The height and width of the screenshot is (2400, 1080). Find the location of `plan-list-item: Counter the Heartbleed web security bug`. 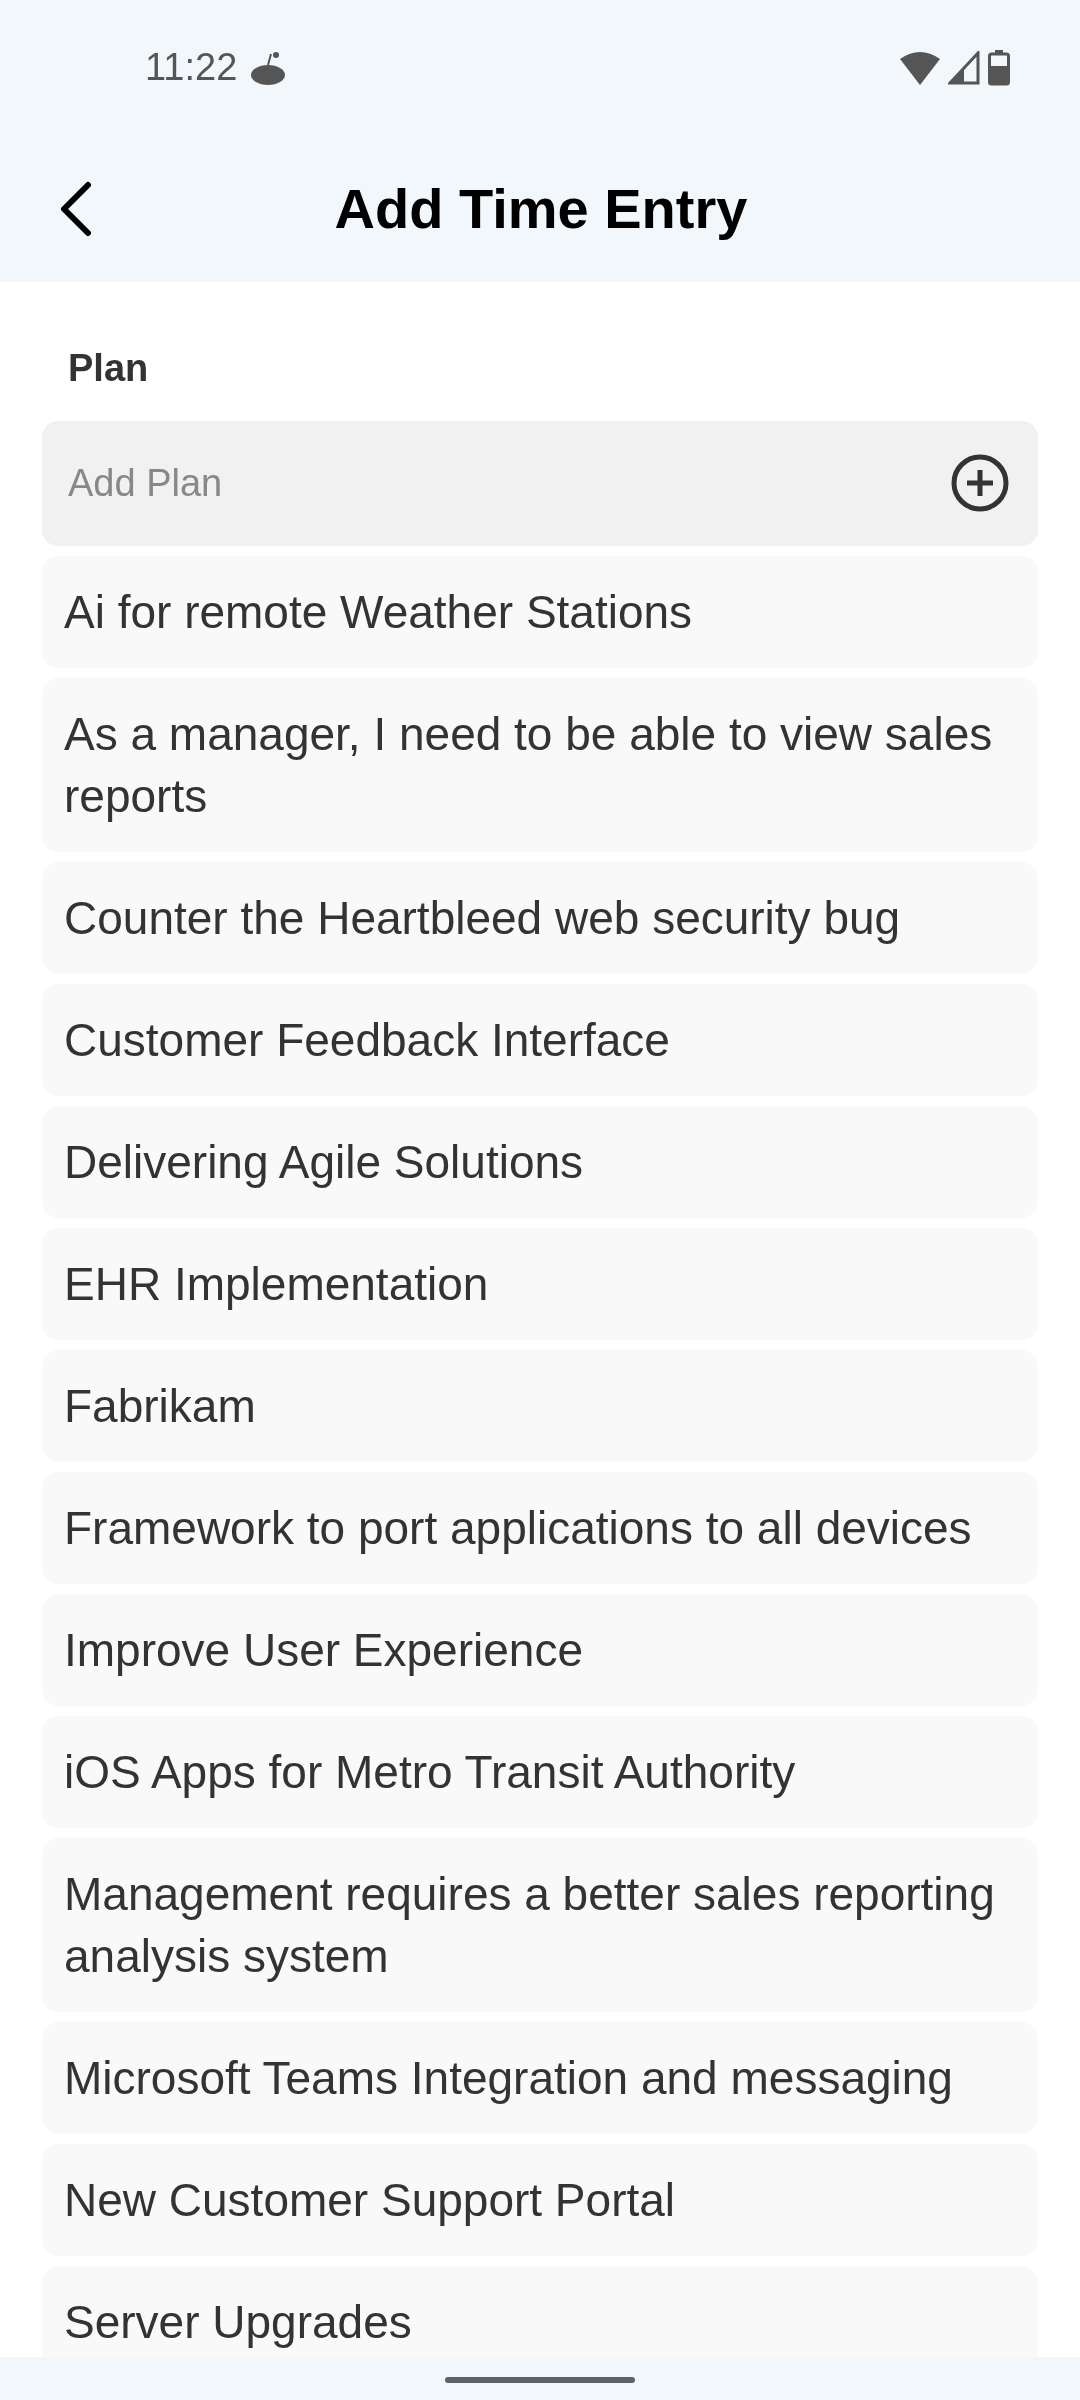

plan-list-item: Counter the Heartbleed web security bug is located at coordinates (540, 918).